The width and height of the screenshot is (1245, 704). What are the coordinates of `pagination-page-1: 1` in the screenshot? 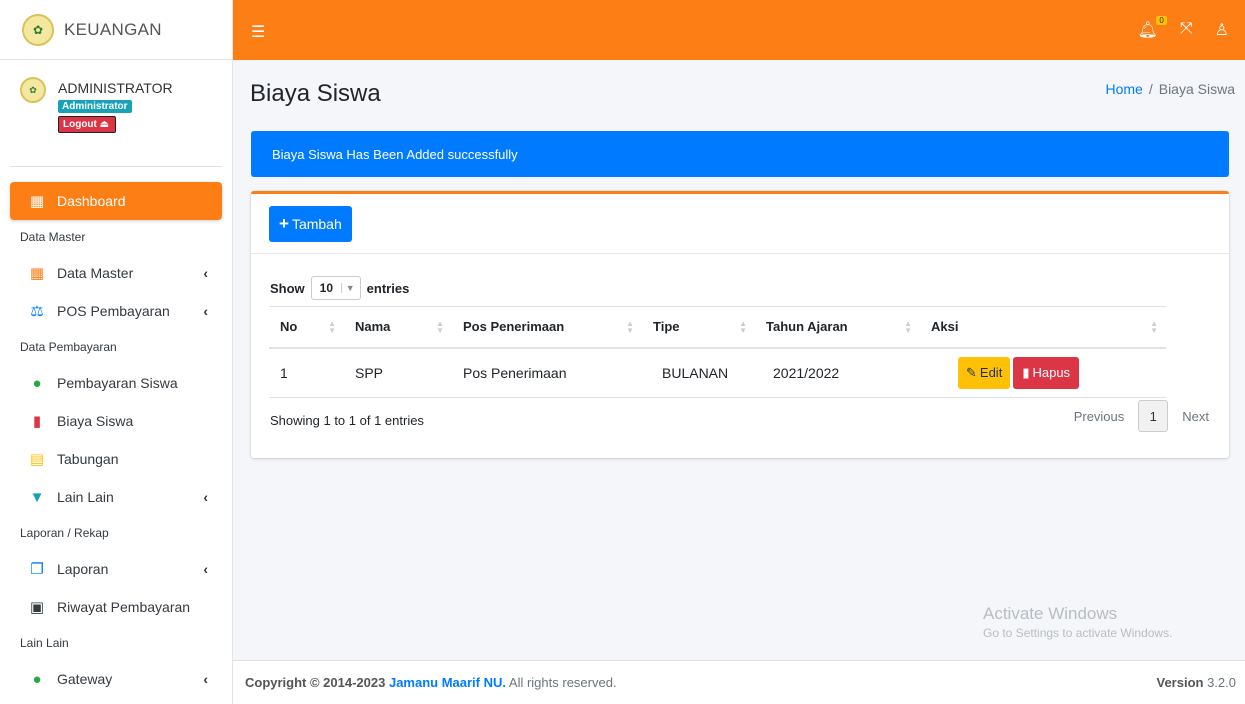 It's located at (1153, 416).